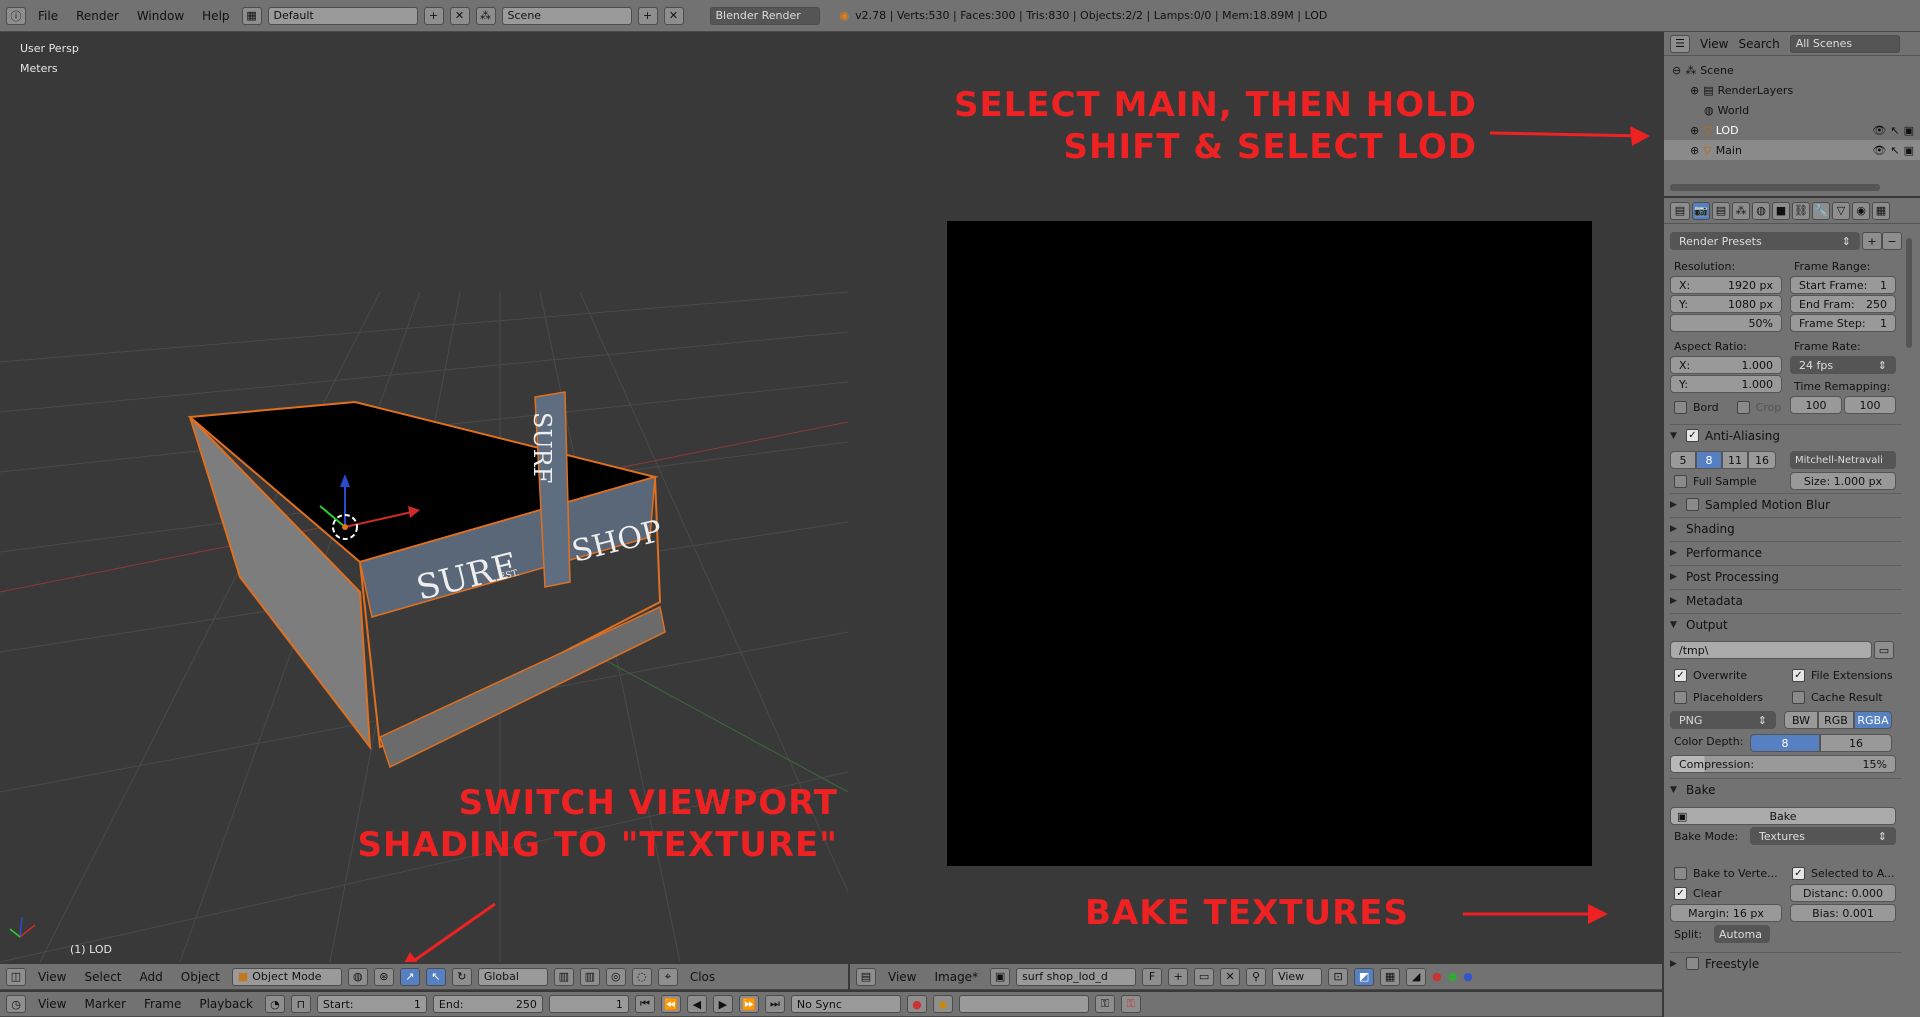  Describe the element at coordinates (1680, 675) in the screenshot. I see `overwrite-checkbox: ✓` at that location.